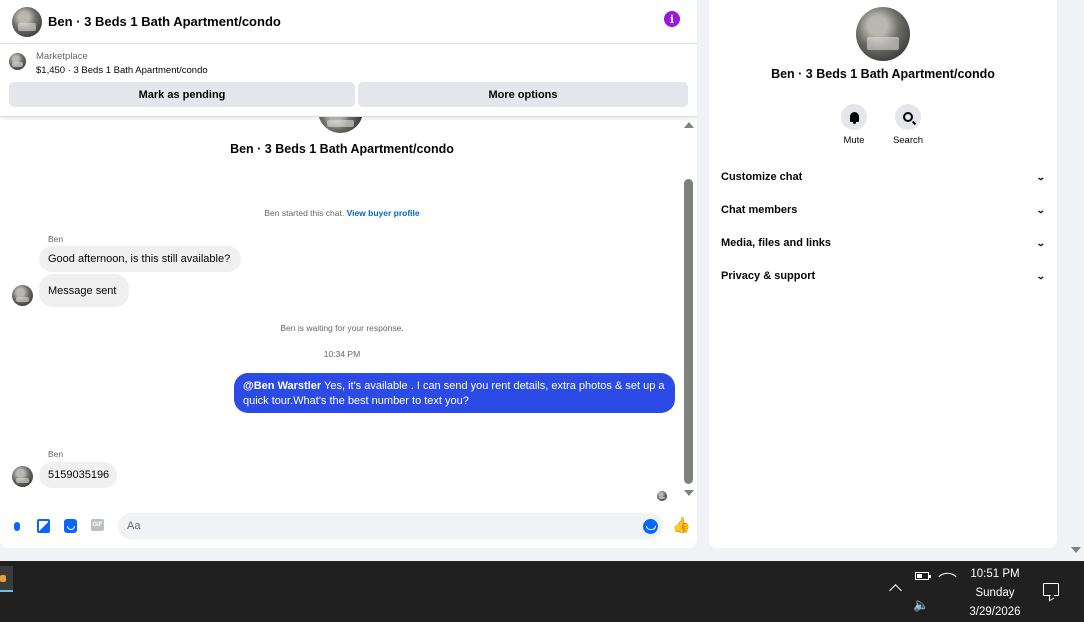 Image resolution: width=1084 pixels, height=622 pixels. I want to click on scroll-up-arrow, so click(689, 125).